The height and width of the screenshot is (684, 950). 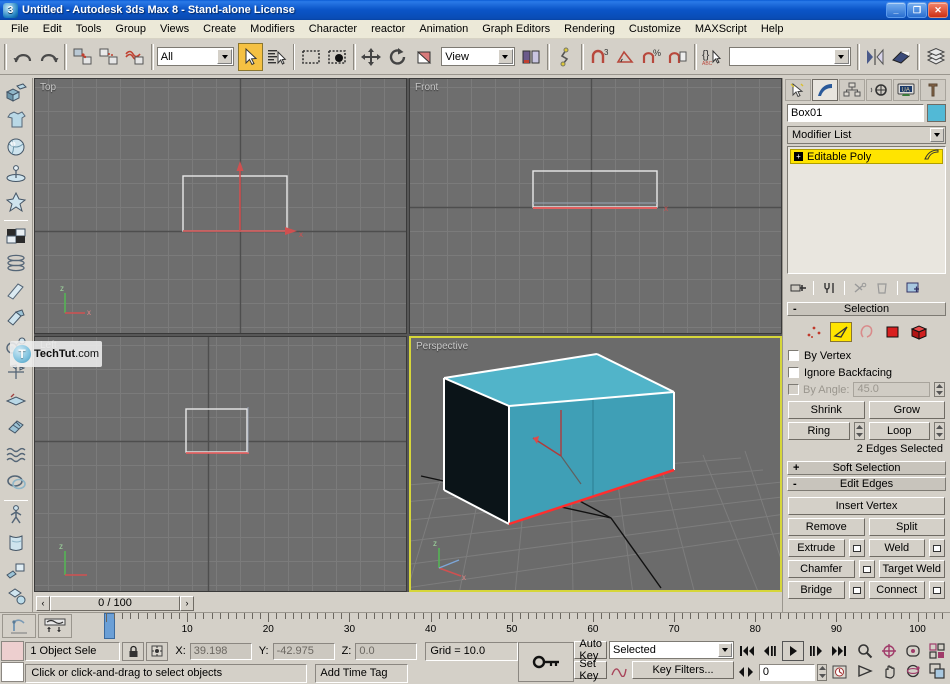 I want to click on by-angle-spinner, so click(x=939, y=389).